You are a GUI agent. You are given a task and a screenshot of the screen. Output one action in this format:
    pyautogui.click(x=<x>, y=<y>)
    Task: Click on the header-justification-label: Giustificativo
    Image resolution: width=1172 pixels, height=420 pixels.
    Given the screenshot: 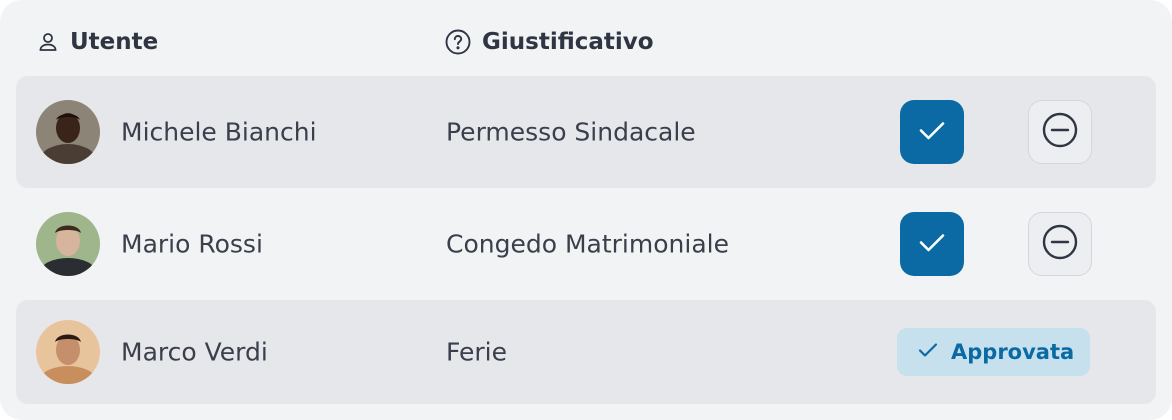 What is the action you would take?
    pyautogui.click(x=568, y=42)
    